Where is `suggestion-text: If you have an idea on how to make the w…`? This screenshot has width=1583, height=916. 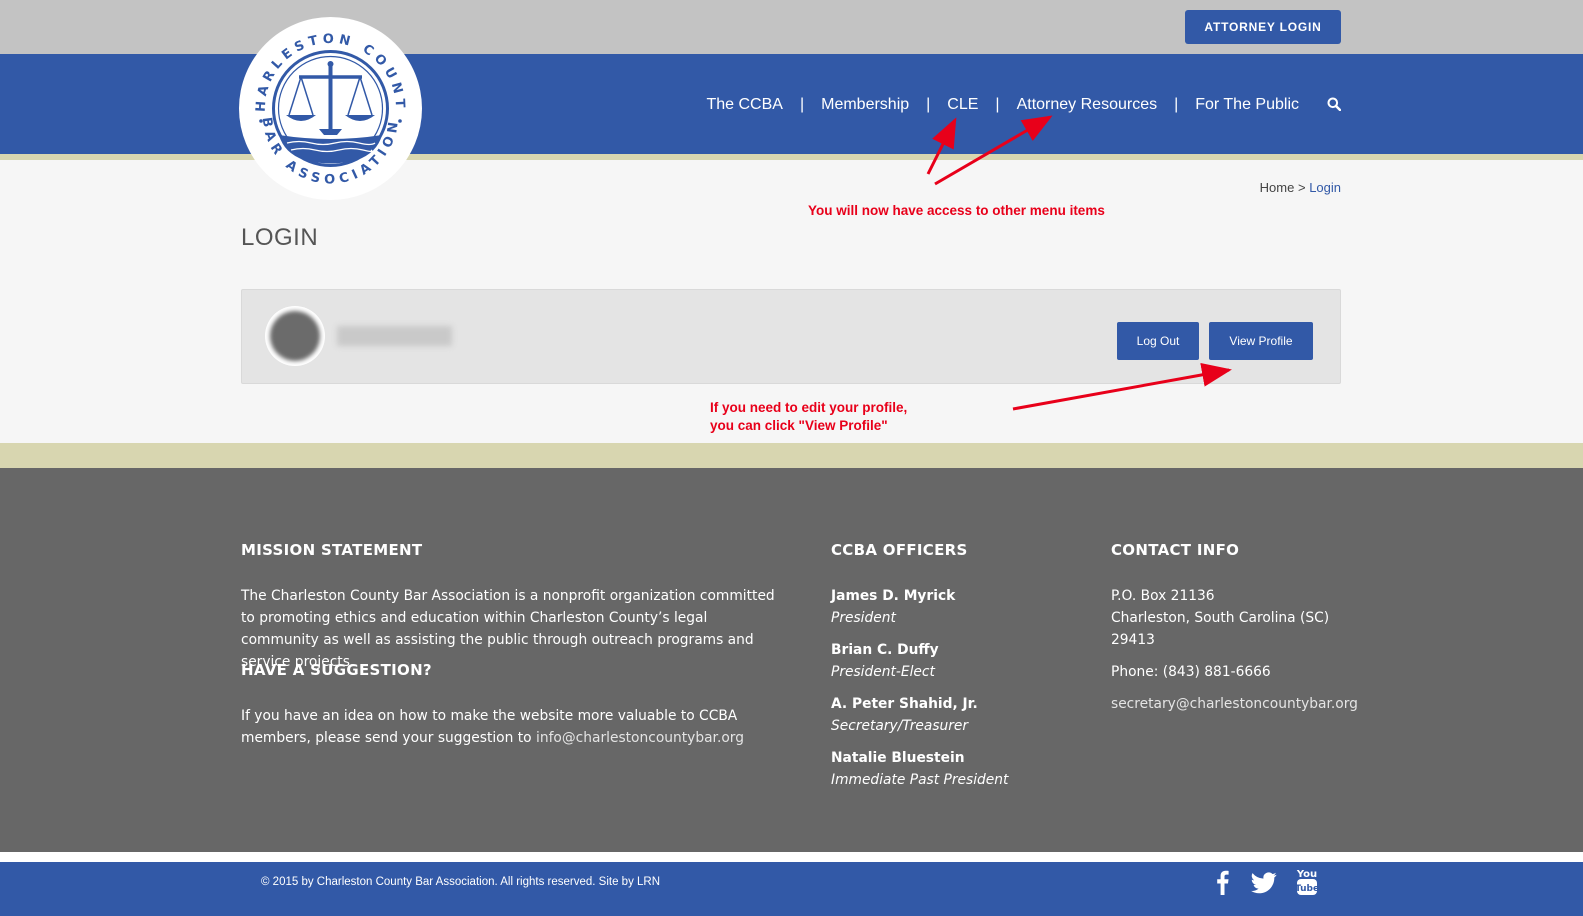 suggestion-text: If you have an idea on how to make the w… is located at coordinates (513, 727).